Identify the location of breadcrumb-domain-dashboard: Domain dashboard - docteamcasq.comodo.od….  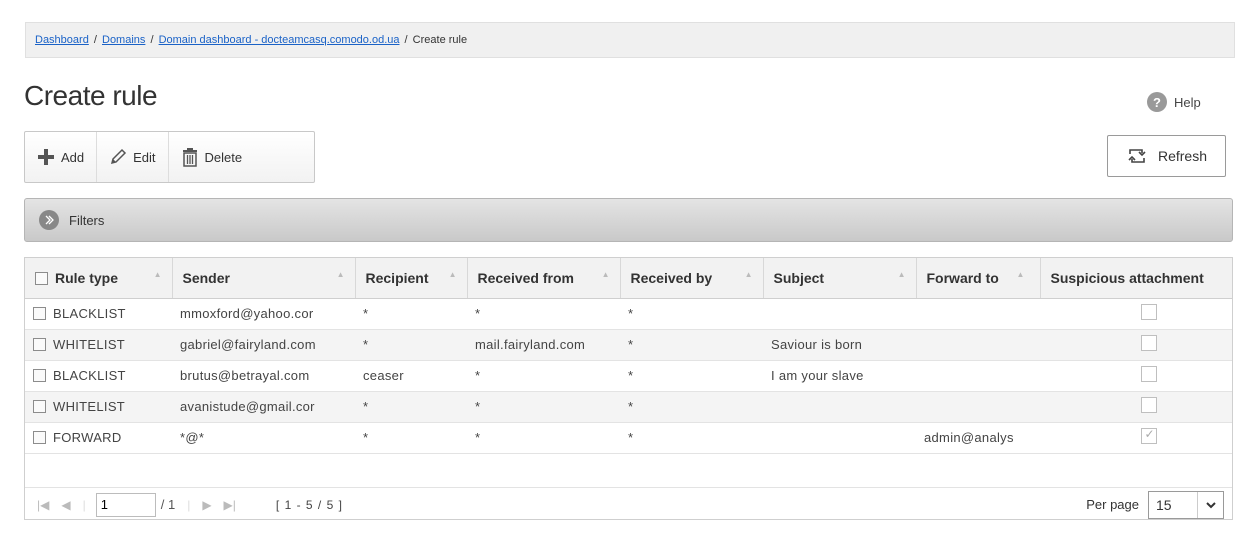
(279, 40).